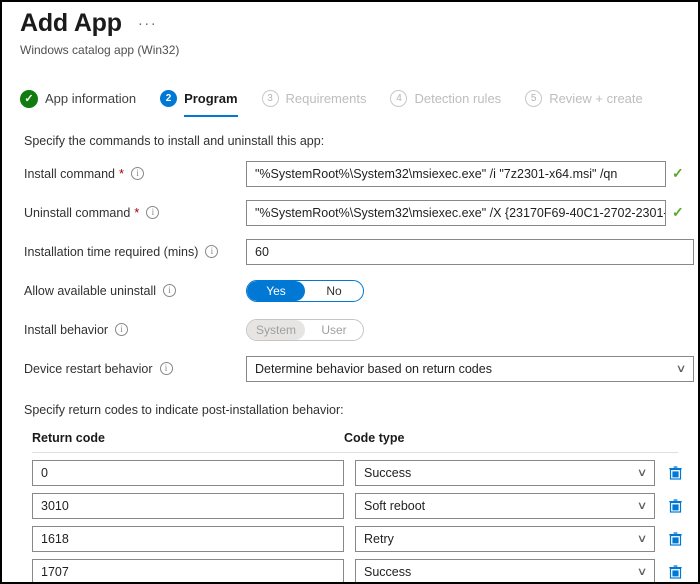 The height and width of the screenshot is (584, 700). Describe the element at coordinates (350, 29) in the screenshot. I see `page-header: Add App ··· Windows catalog app (Win32)` at that location.